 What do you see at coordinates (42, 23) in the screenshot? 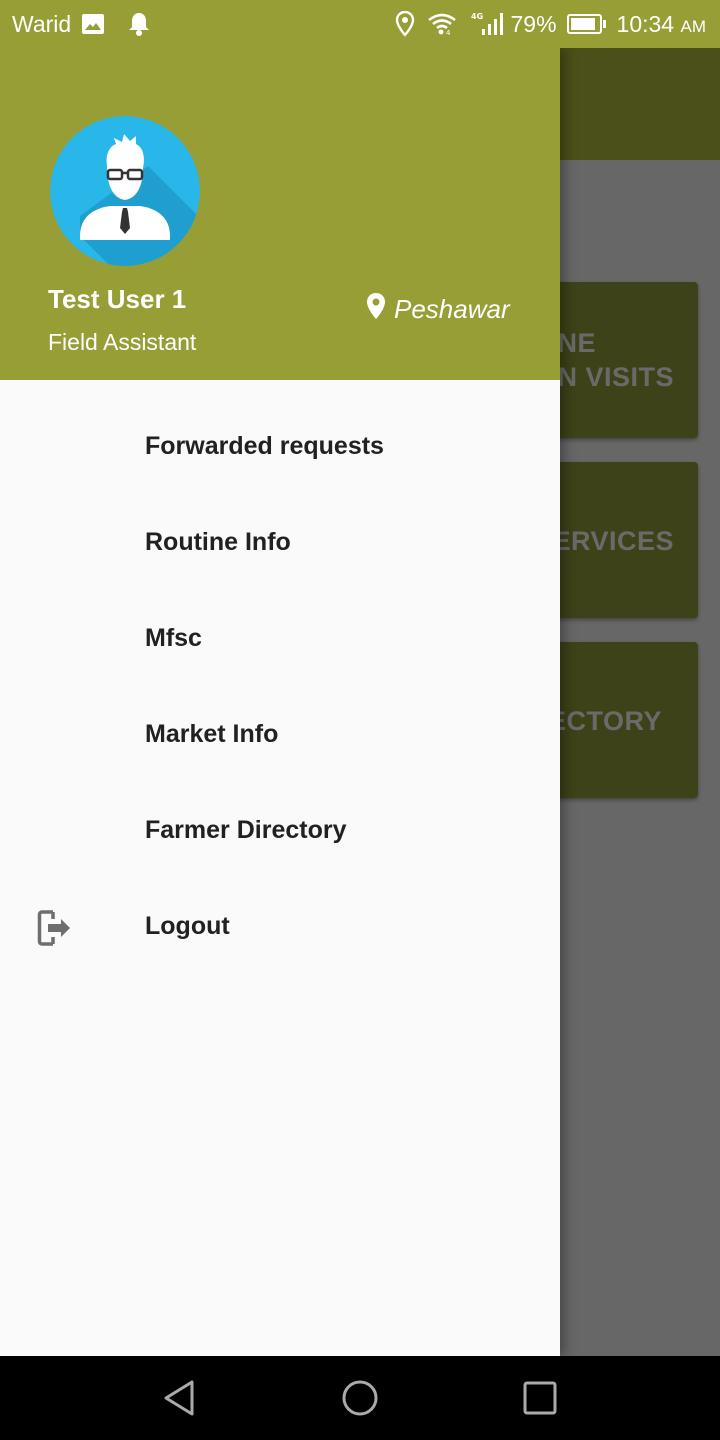
I see `carrier-name: Warid` at bounding box center [42, 23].